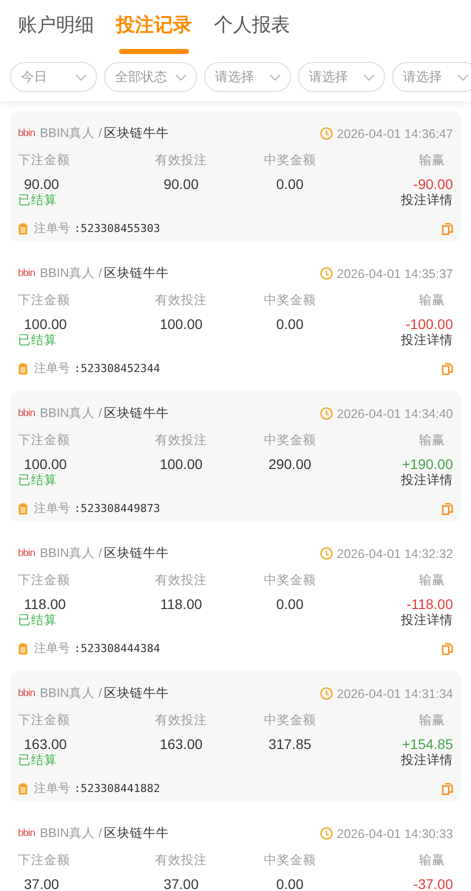 Image resolution: width=471 pixels, height=891 pixels. I want to click on order-number: :523308455303, so click(117, 228).